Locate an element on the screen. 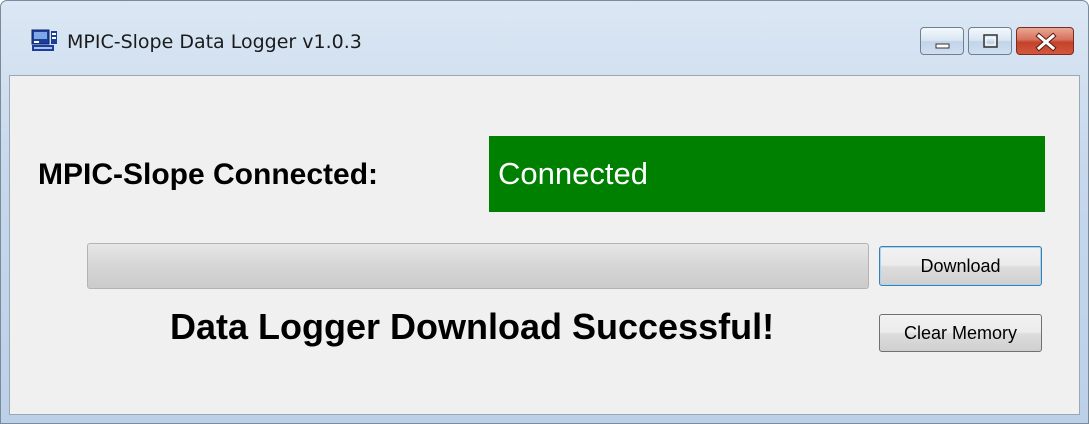  close-icon is located at coordinates (1046, 42).